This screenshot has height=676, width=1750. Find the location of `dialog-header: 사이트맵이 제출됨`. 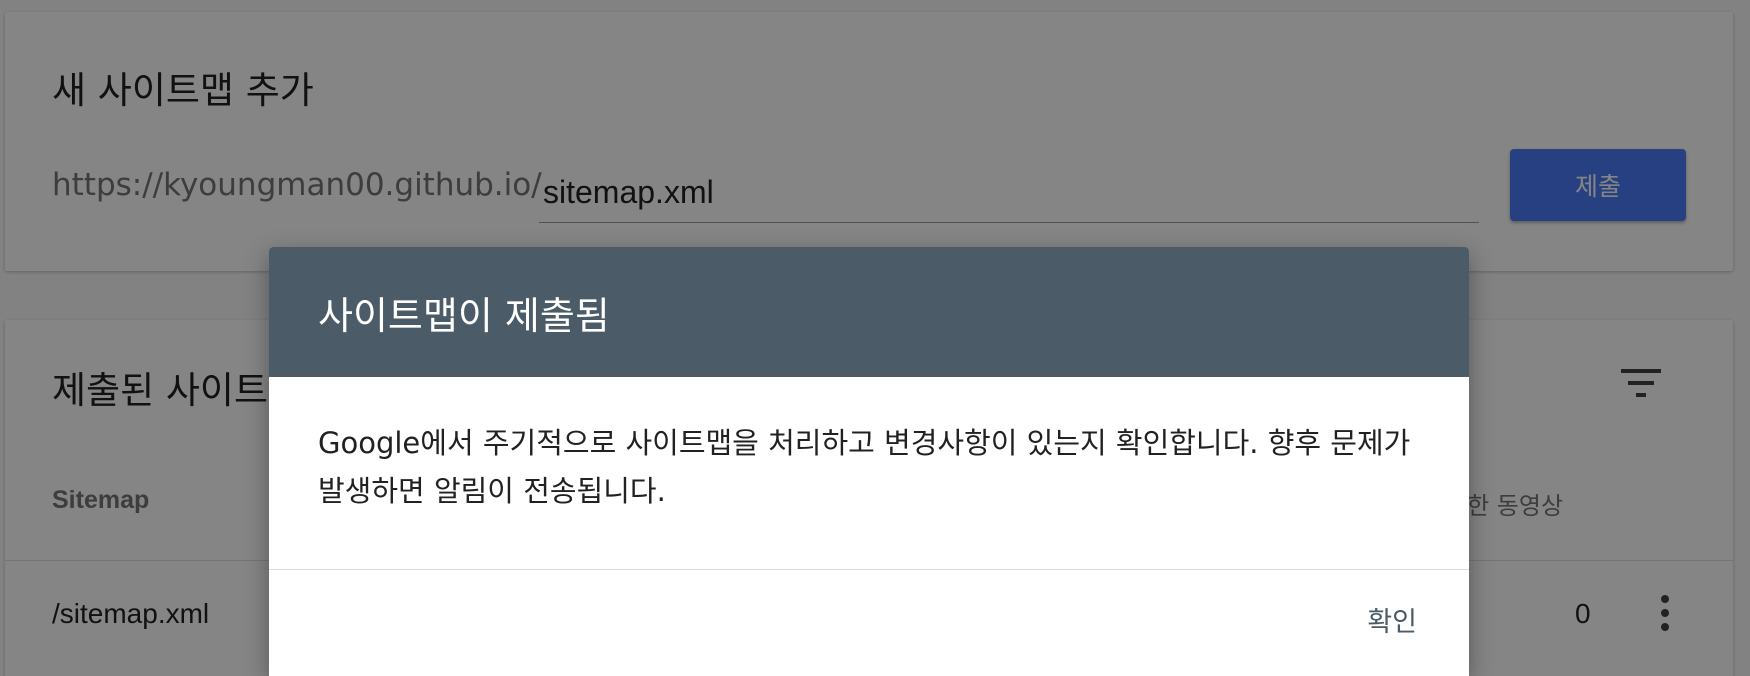

dialog-header: 사이트맵이 제출됨 is located at coordinates (869, 312).